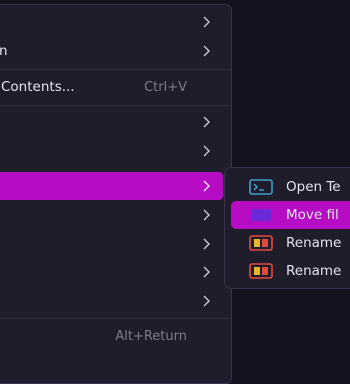 Image resolution: width=350 pixels, height=384 pixels. I want to click on menu-item-properties: Alt+Return, so click(115, 336).